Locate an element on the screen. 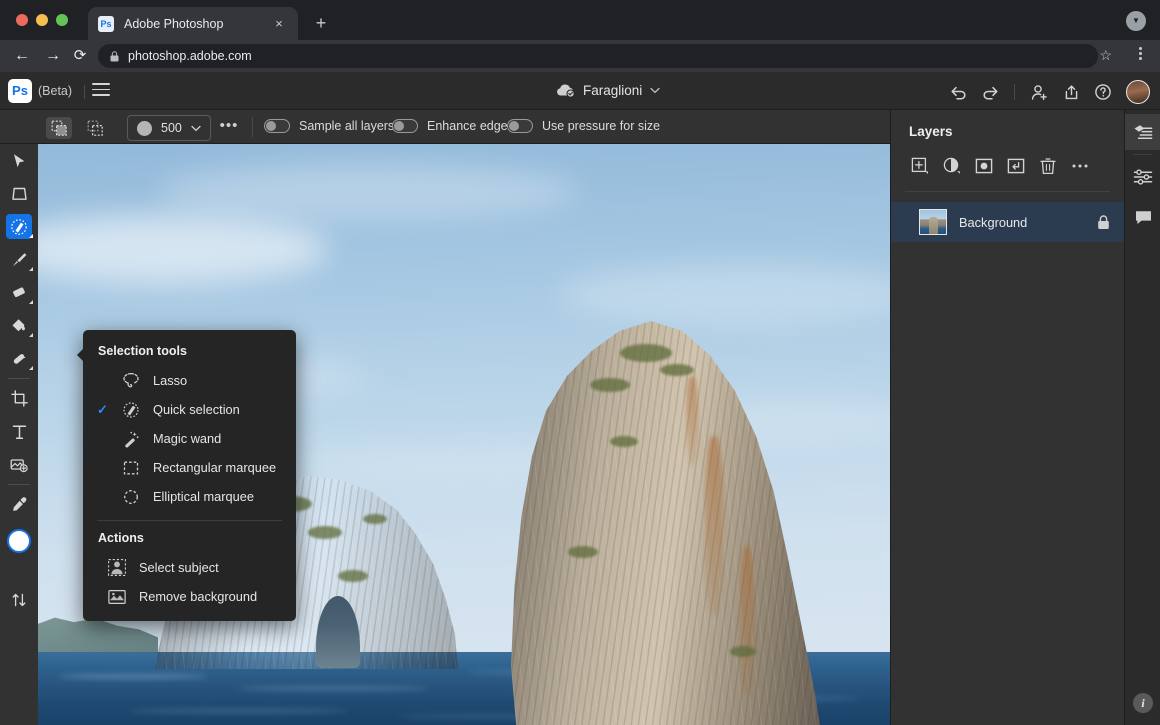 The image size is (1160, 725). swap-colors-button is located at coordinates (19, 599).